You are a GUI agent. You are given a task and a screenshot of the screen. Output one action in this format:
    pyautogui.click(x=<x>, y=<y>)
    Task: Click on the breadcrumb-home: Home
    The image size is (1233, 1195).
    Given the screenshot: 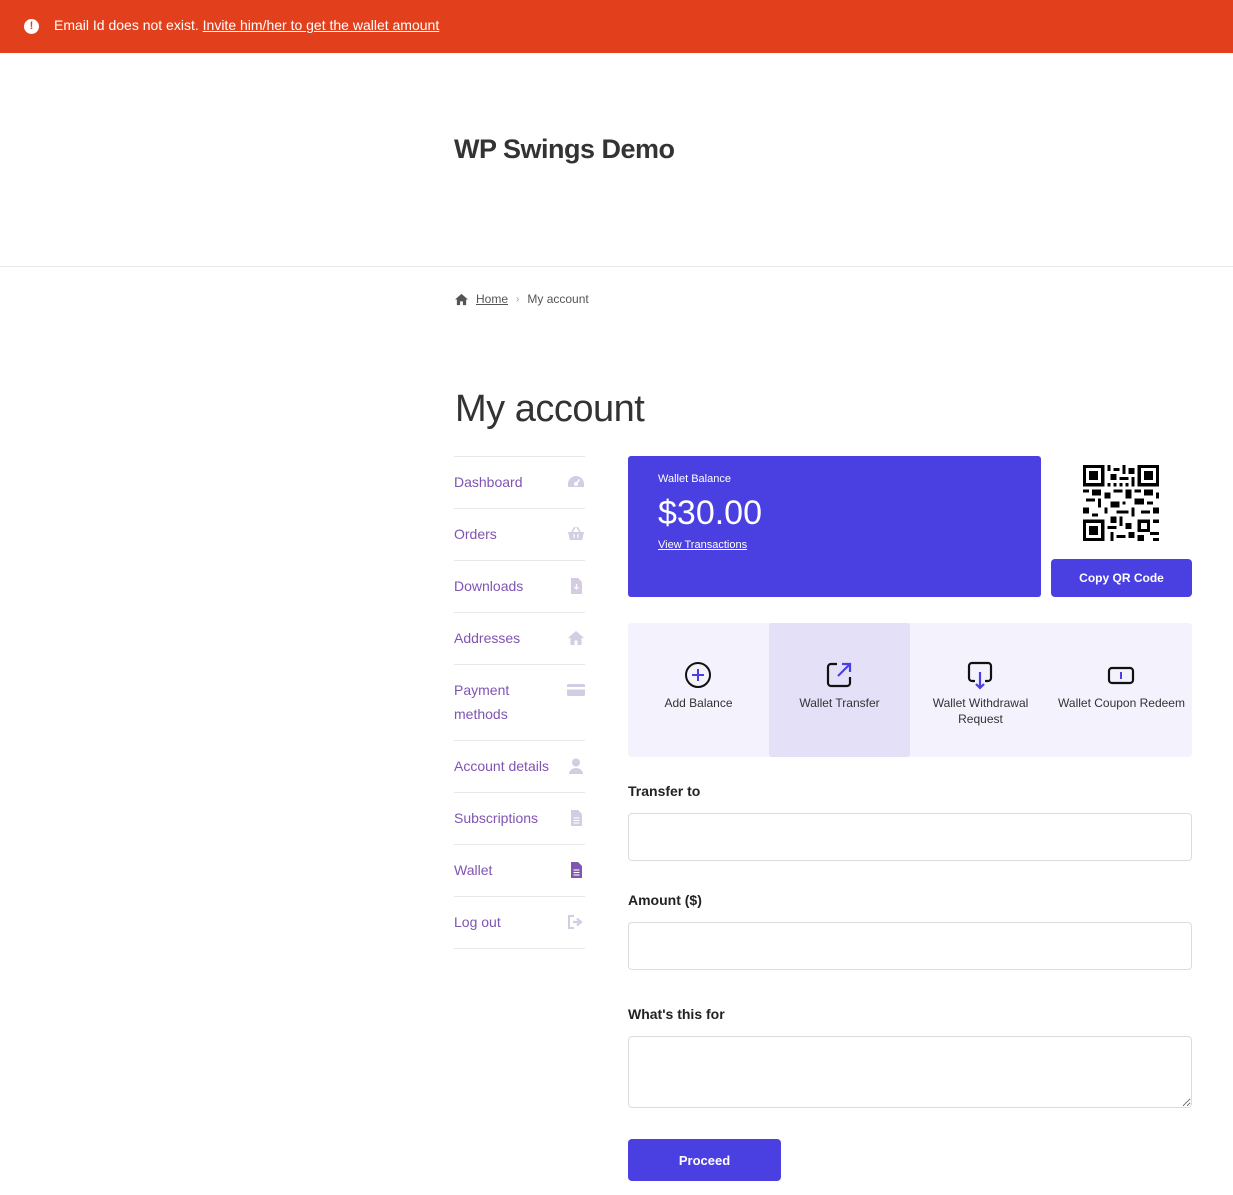 What is the action you would take?
    pyautogui.click(x=492, y=299)
    